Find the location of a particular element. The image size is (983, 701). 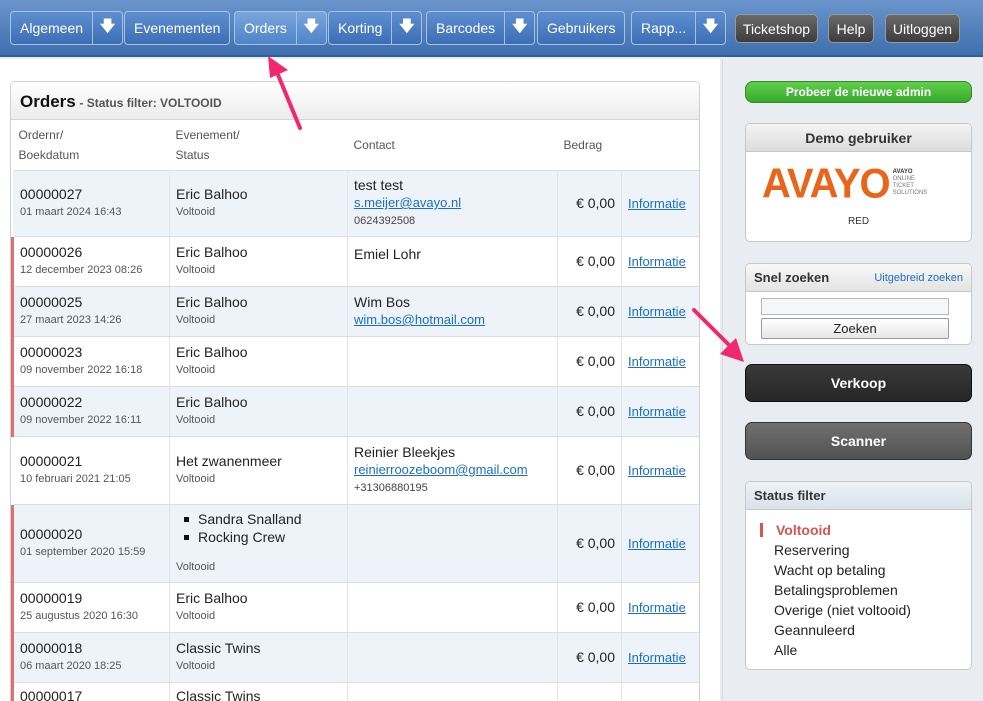

order-cell: 00000027 01 maart 2024 16:43 is located at coordinates (91, 203).